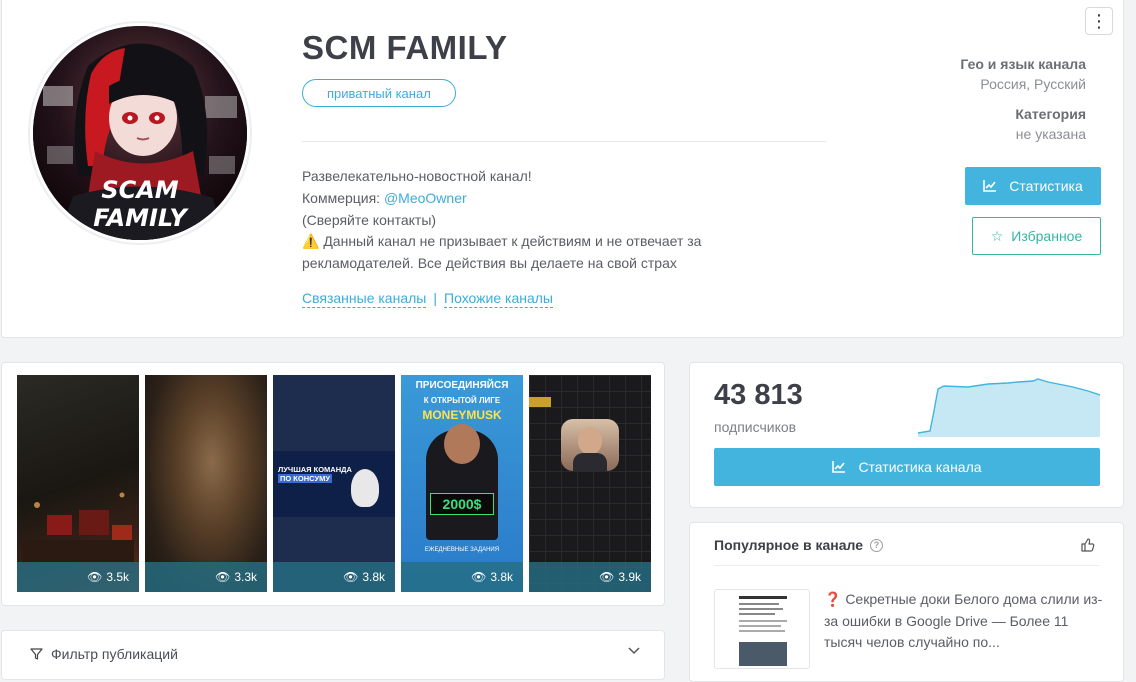 This screenshot has width=1136, height=682. I want to click on commerce-contact-link: @MeoOwner, so click(425, 198).